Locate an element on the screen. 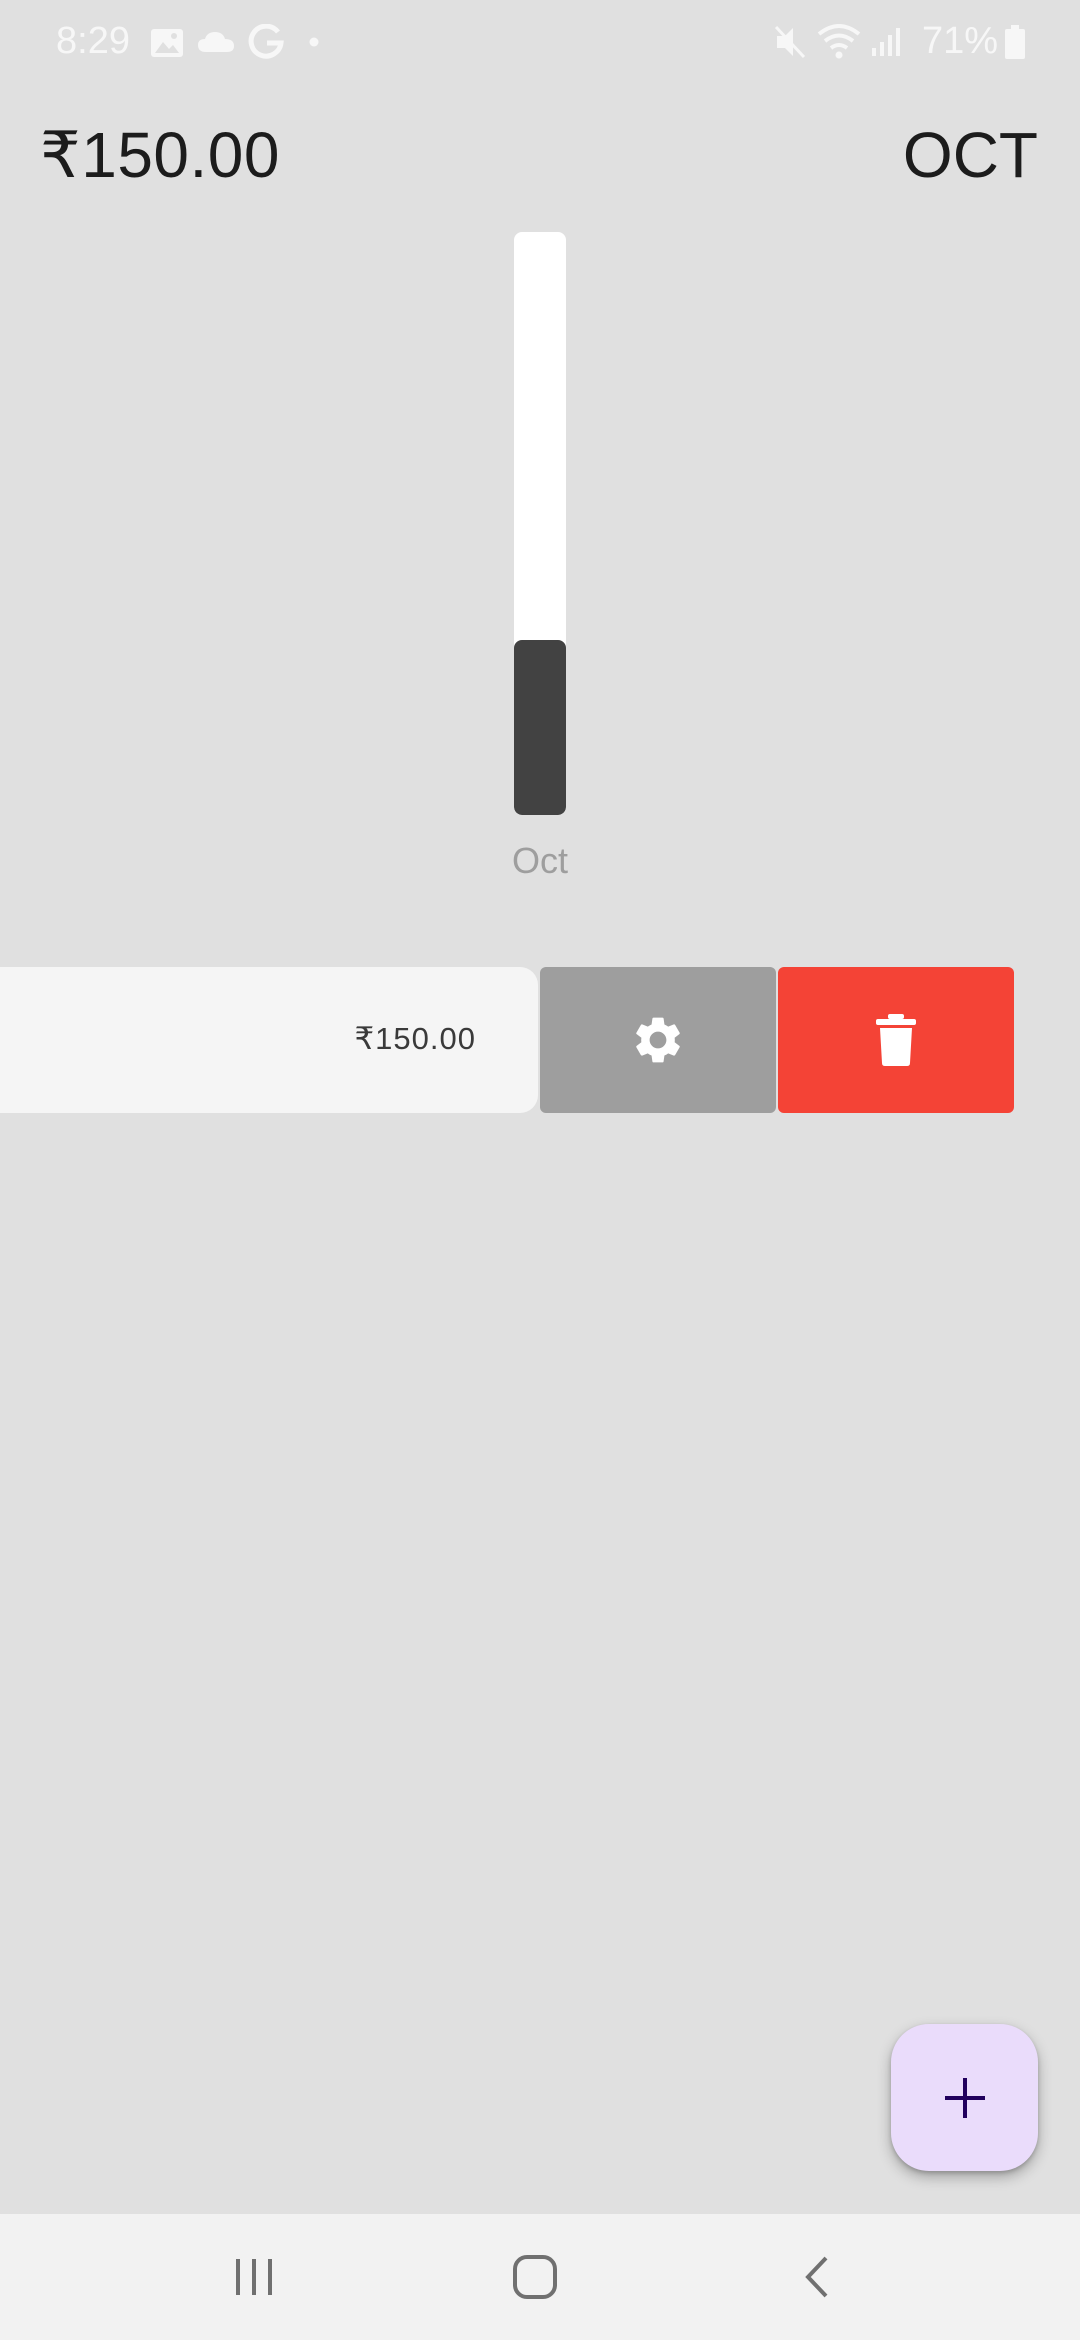 This screenshot has width=1080, height=2340. dot-icon is located at coordinates (314, 42).